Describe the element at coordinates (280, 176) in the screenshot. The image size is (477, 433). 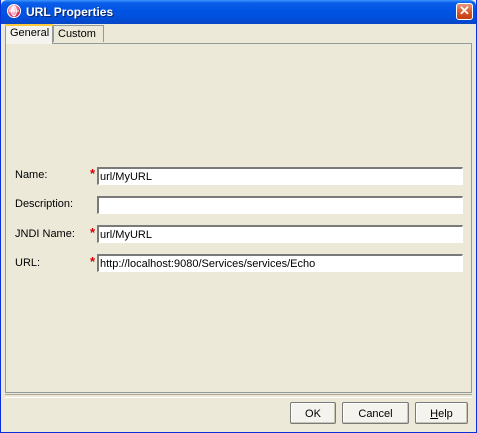
I see `name-field` at that location.